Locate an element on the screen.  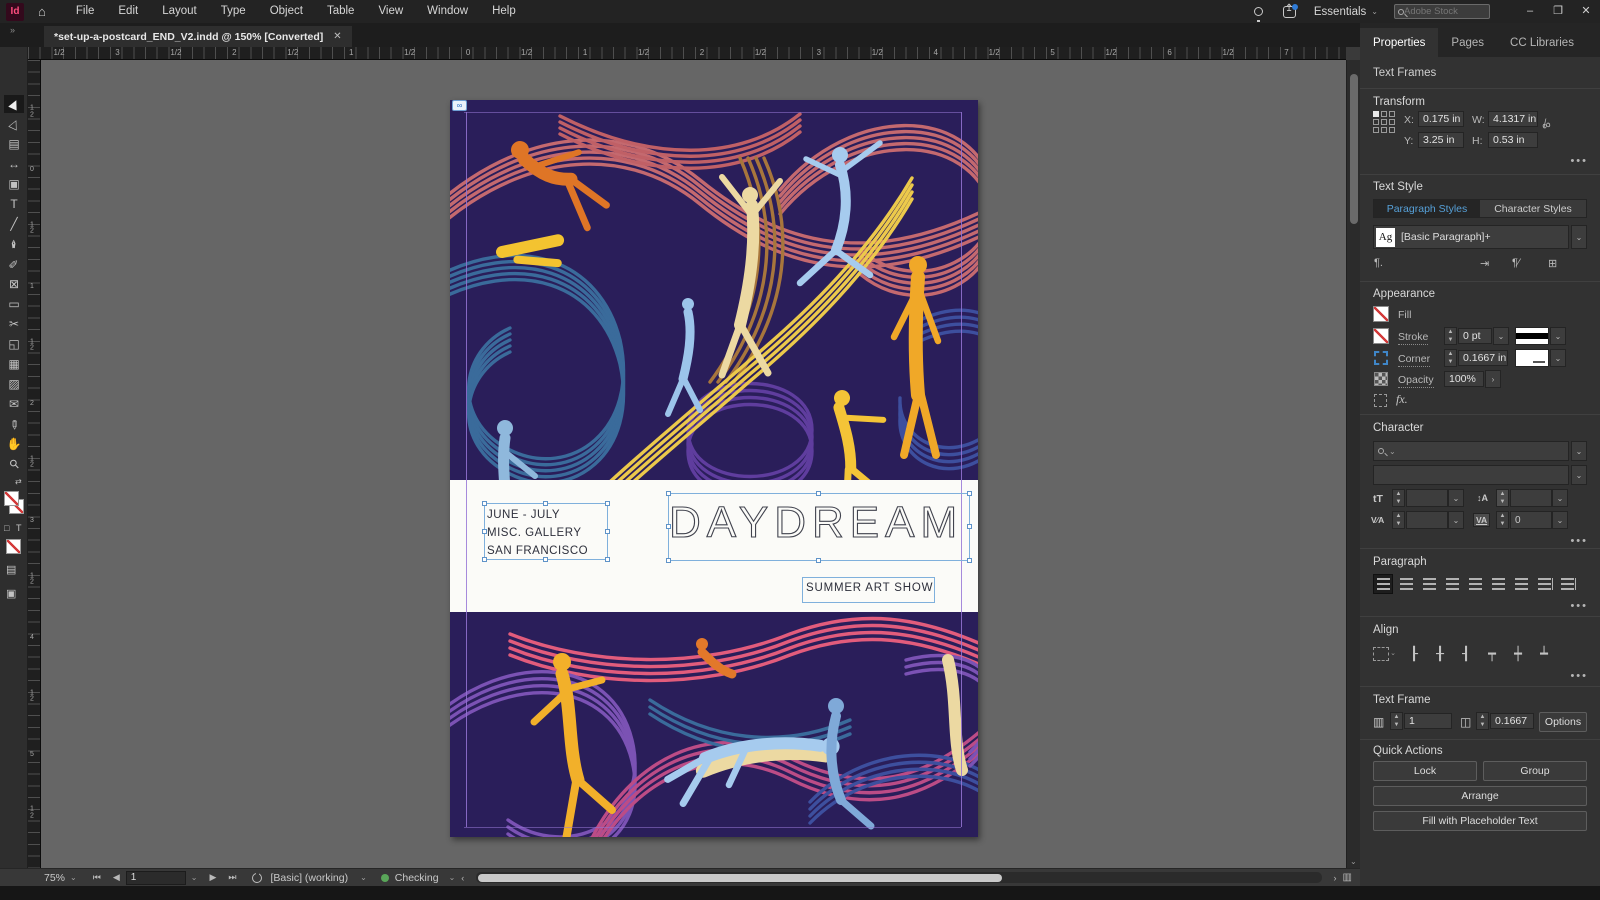
subtitle-text-frame: SUMMER ART SHOW is located at coordinates (868, 590).